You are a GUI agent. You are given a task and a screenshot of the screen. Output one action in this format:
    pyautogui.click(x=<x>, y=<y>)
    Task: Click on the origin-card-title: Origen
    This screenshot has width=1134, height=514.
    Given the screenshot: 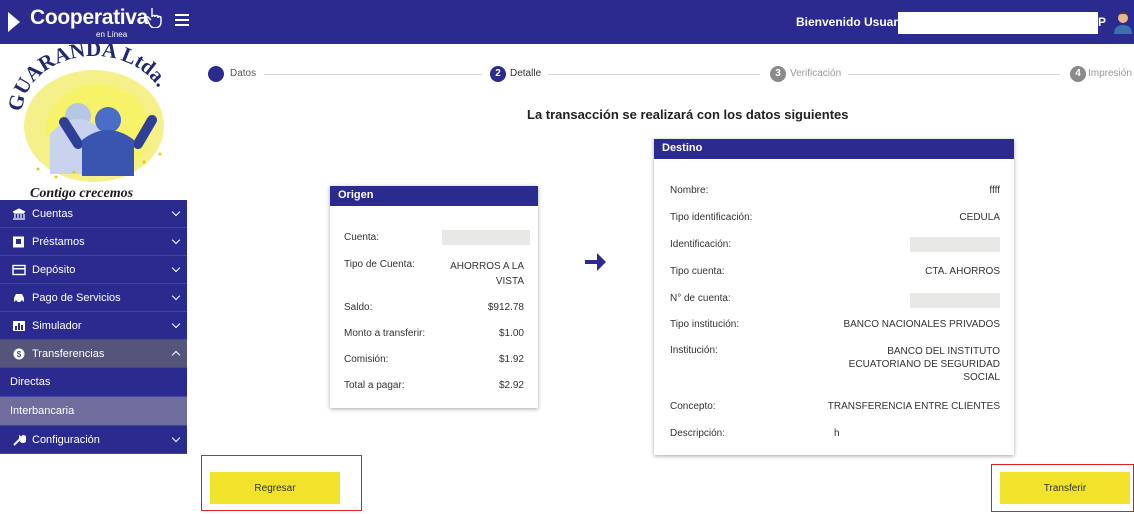 What is the action you would take?
    pyautogui.click(x=434, y=196)
    